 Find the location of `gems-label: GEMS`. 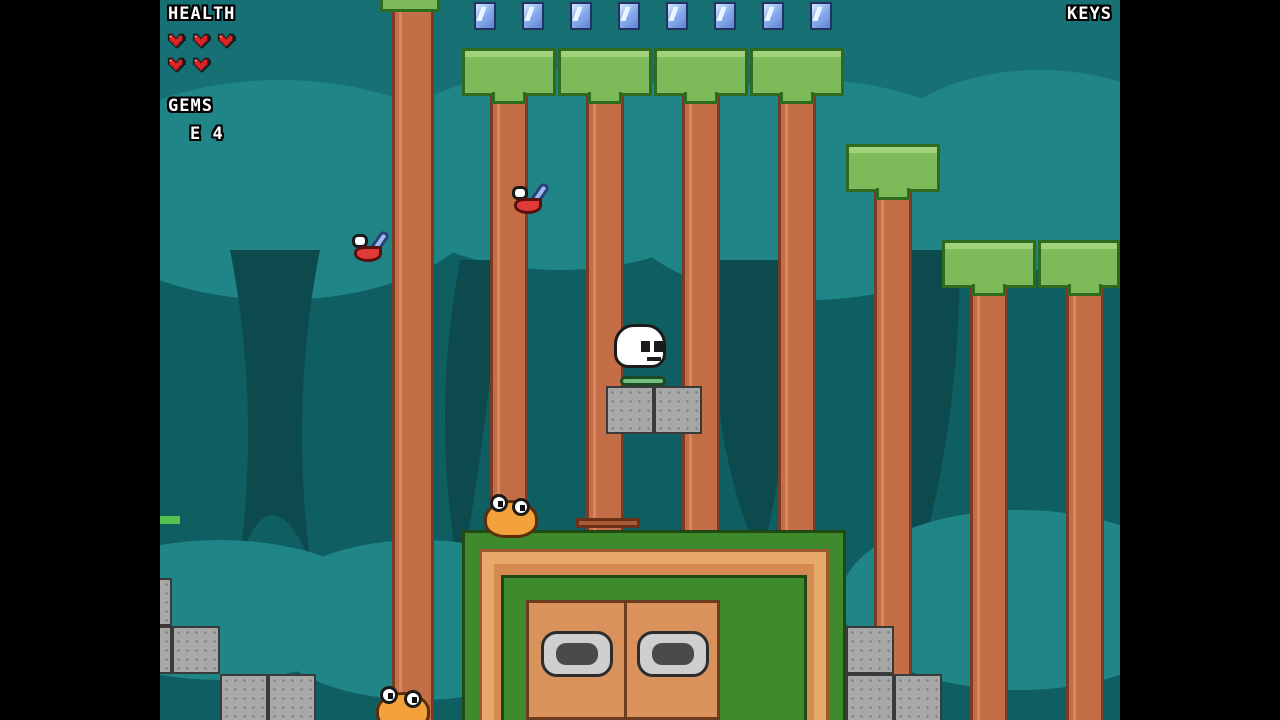

gems-label: GEMS is located at coordinates (190, 106).